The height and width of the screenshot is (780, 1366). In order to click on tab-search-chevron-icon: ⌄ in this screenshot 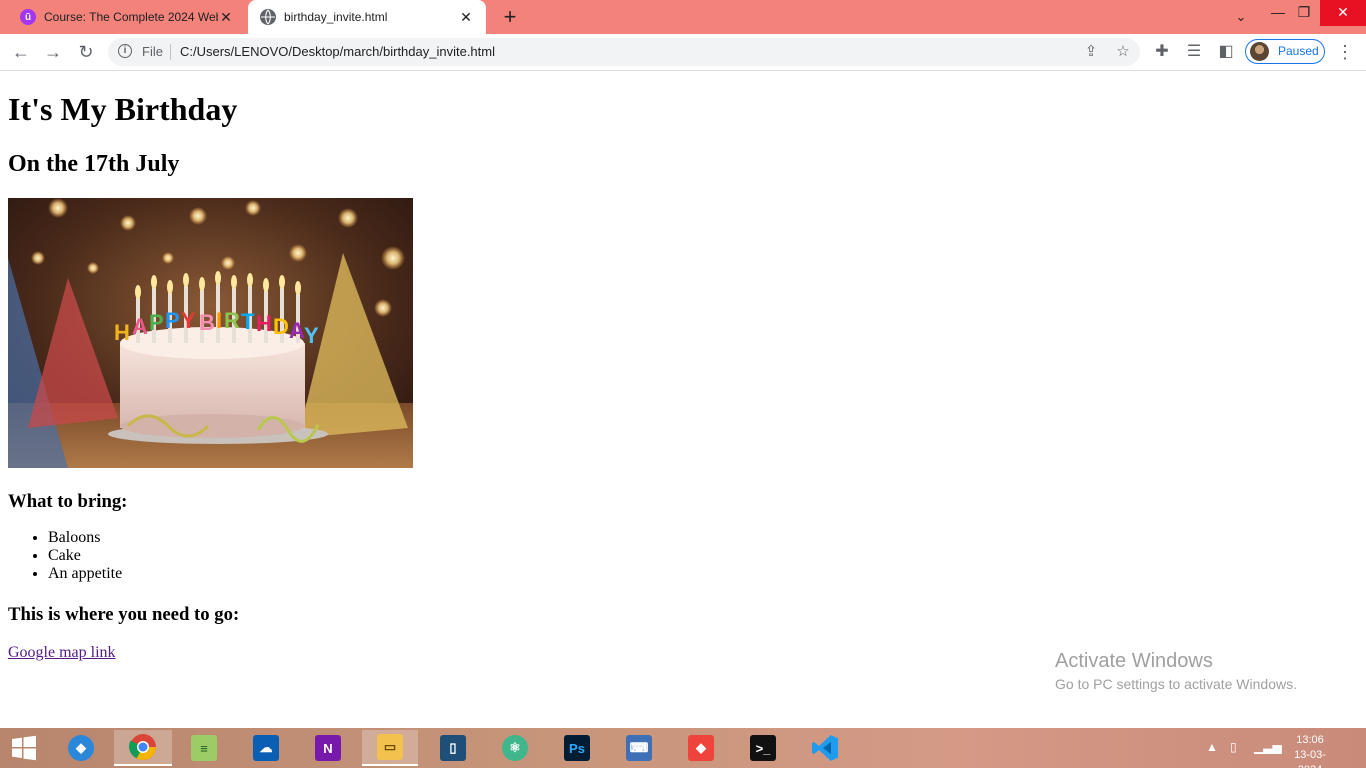, I will do `click(1241, 17)`.